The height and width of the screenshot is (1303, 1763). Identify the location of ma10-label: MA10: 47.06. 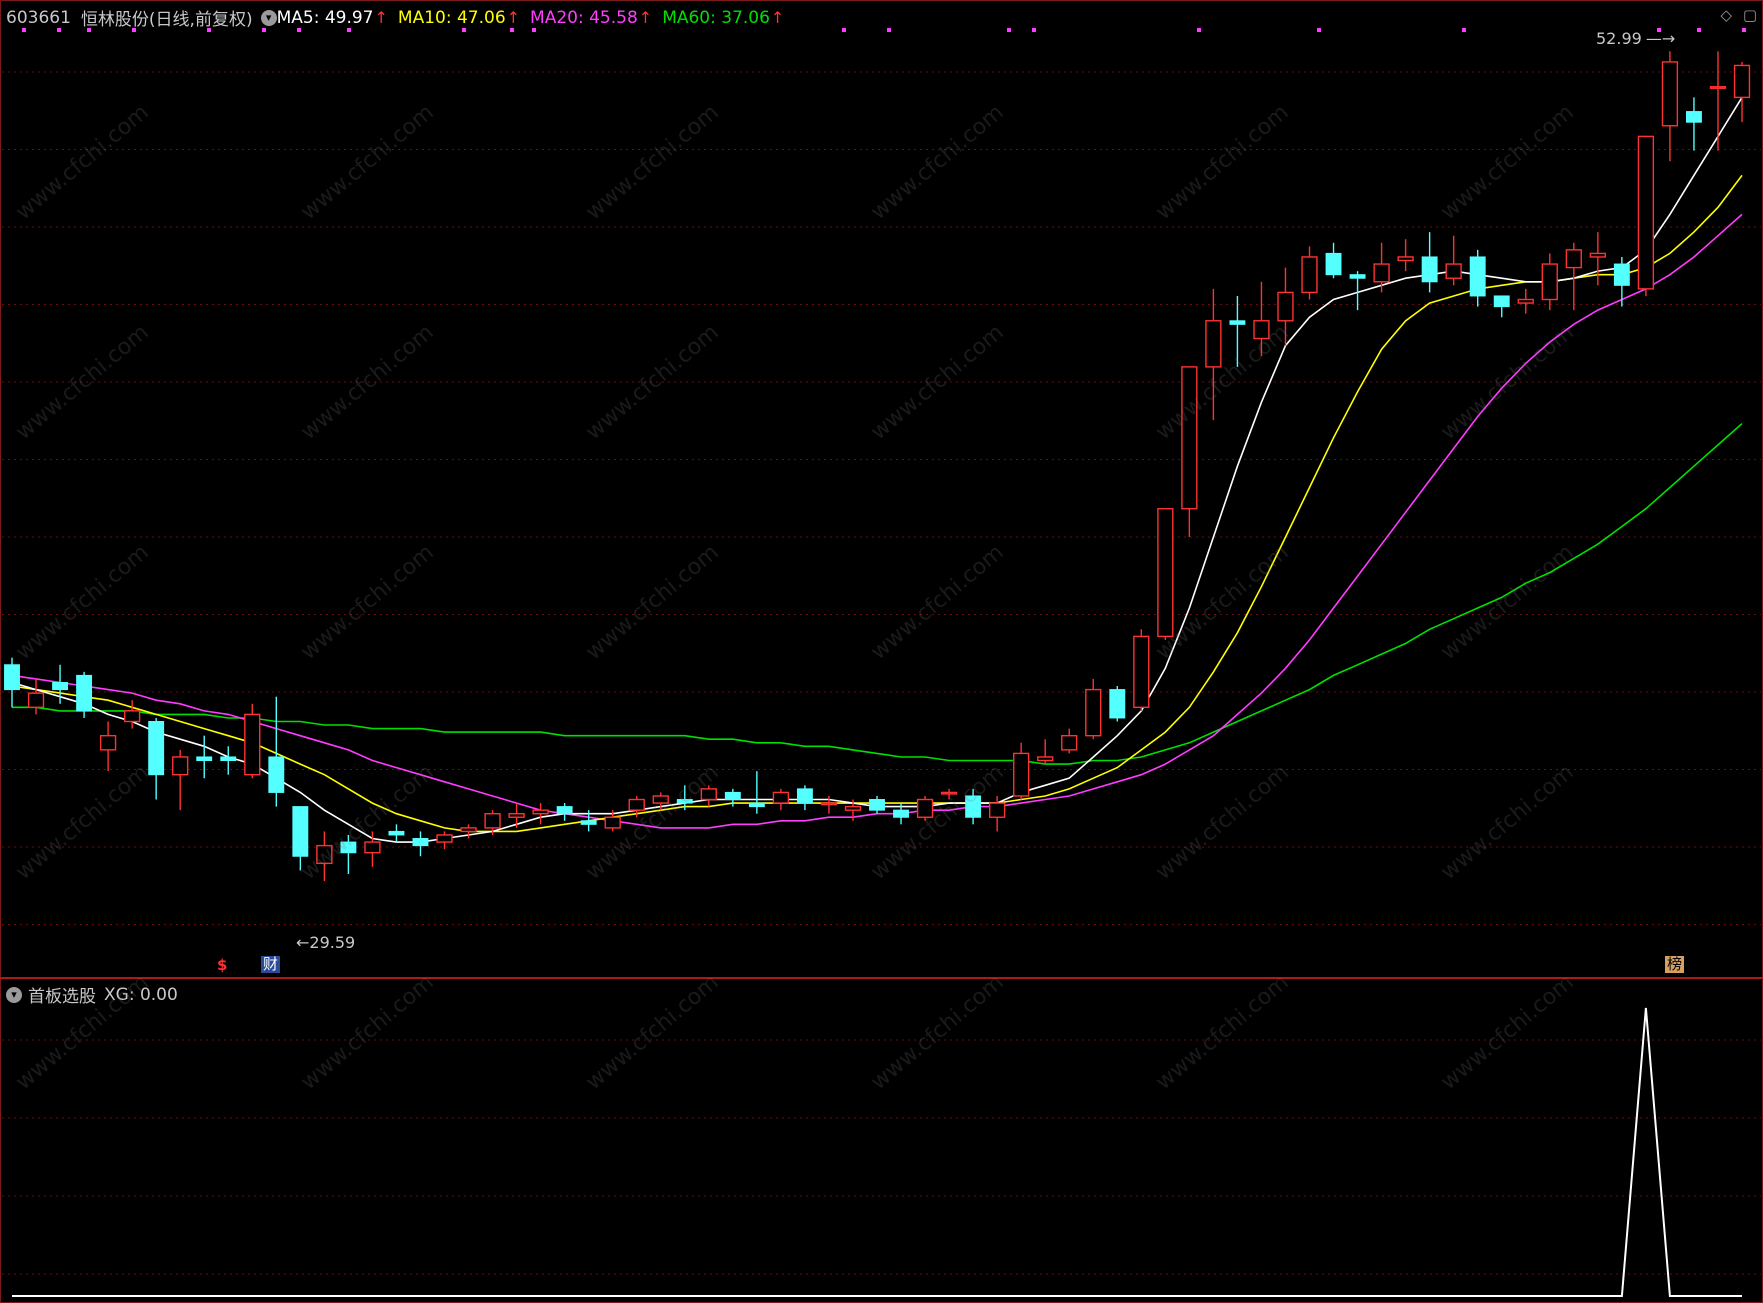
(451, 17).